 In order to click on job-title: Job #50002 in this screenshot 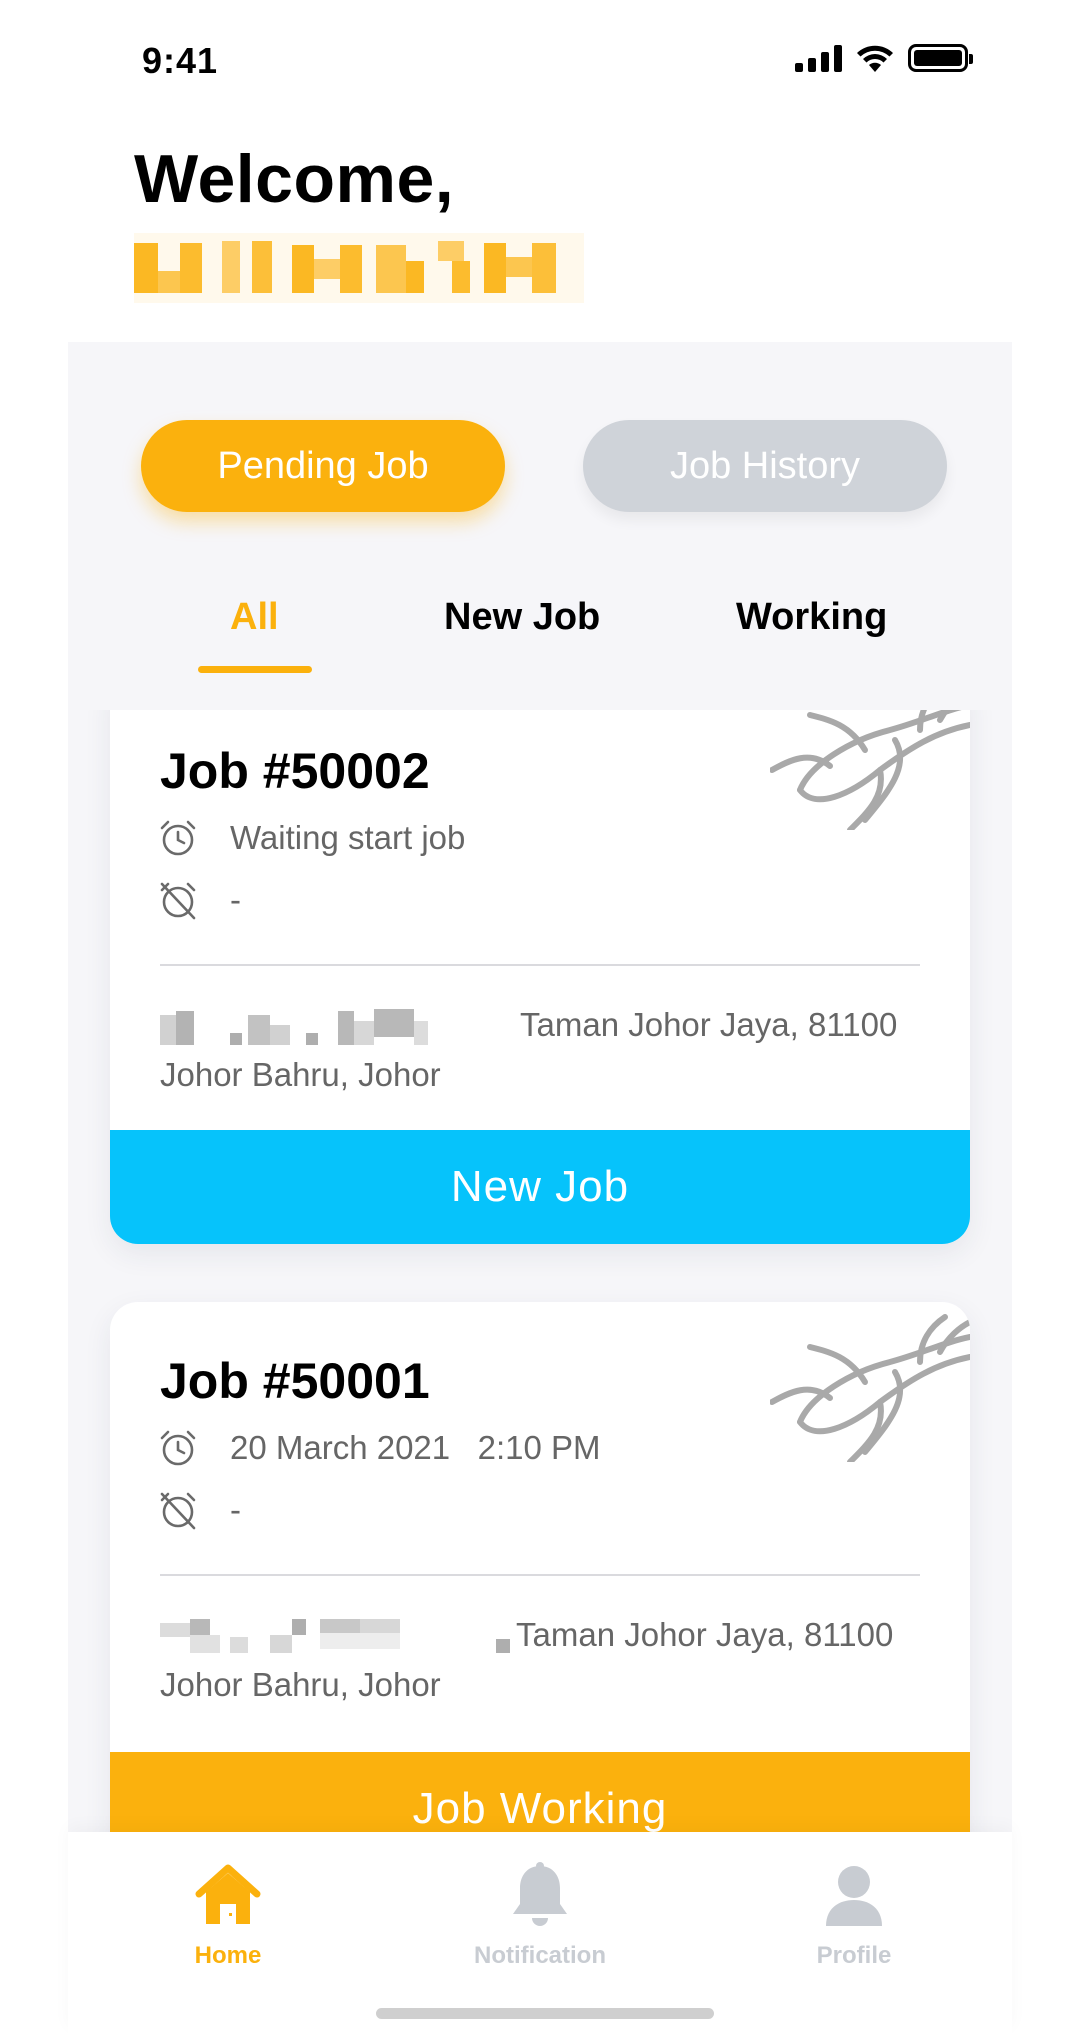, I will do `click(295, 771)`.